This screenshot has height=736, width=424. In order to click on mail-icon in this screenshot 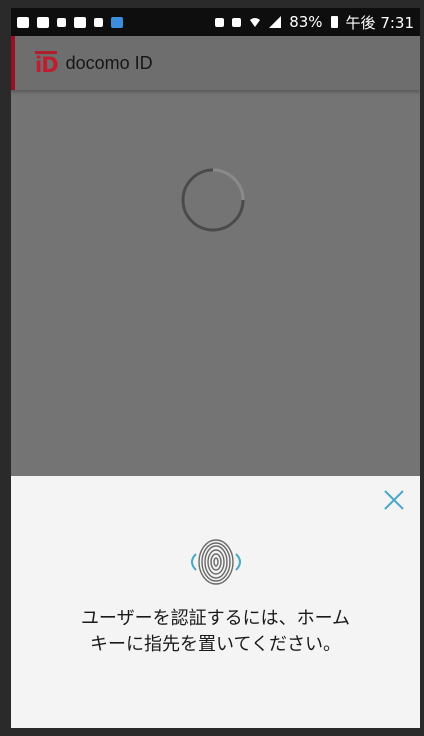, I will do `click(98, 22)`.